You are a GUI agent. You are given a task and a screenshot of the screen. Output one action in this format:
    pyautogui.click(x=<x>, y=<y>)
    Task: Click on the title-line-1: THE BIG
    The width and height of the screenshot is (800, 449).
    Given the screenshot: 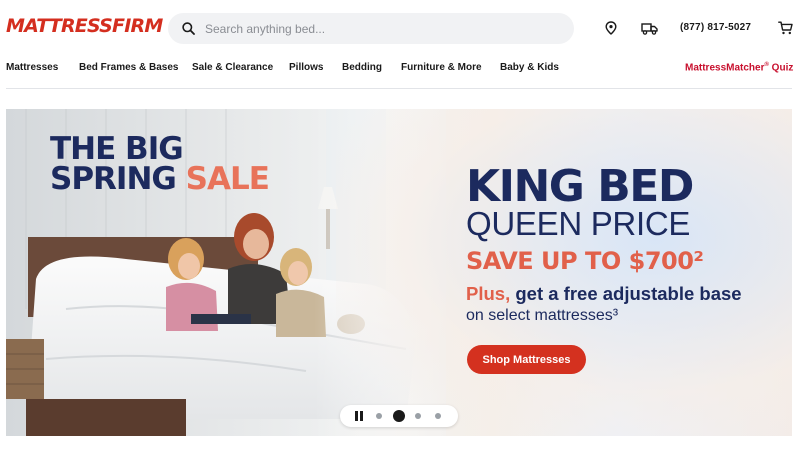 What is the action you would take?
    pyautogui.click(x=117, y=149)
    